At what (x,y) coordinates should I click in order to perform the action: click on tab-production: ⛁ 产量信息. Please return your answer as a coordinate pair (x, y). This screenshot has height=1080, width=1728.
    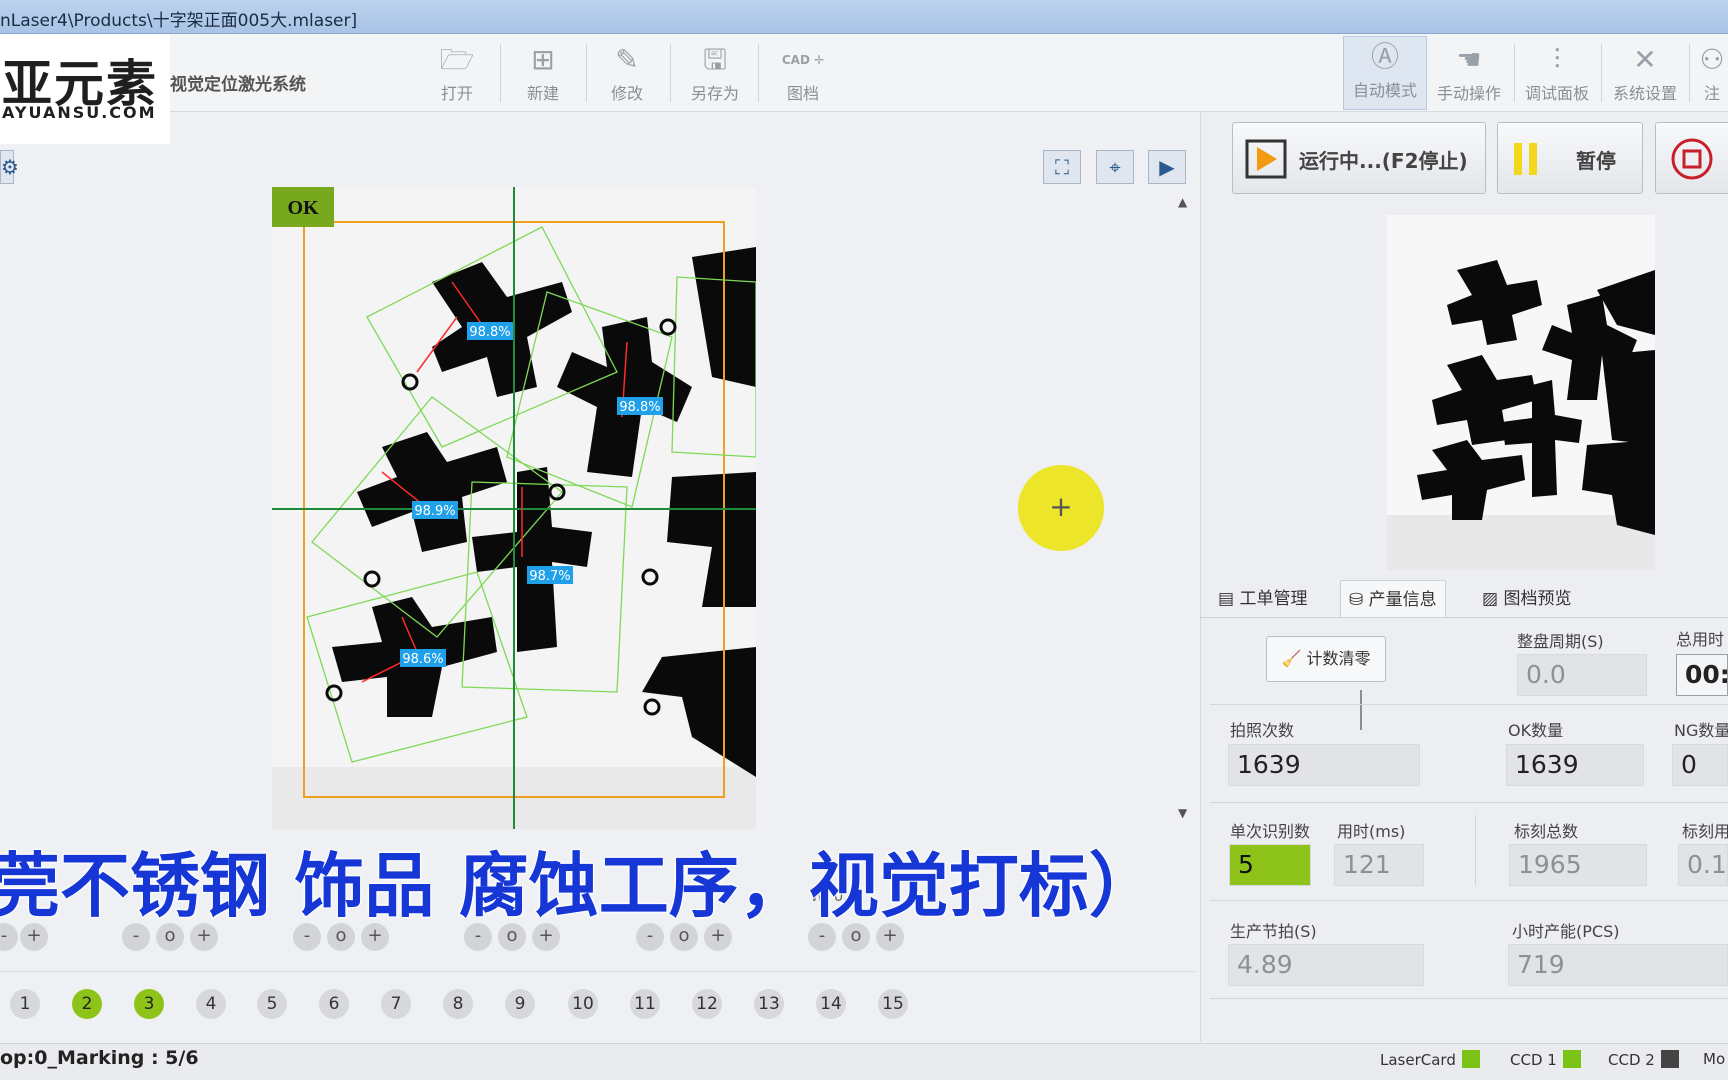
    Looking at the image, I should click on (1393, 599).